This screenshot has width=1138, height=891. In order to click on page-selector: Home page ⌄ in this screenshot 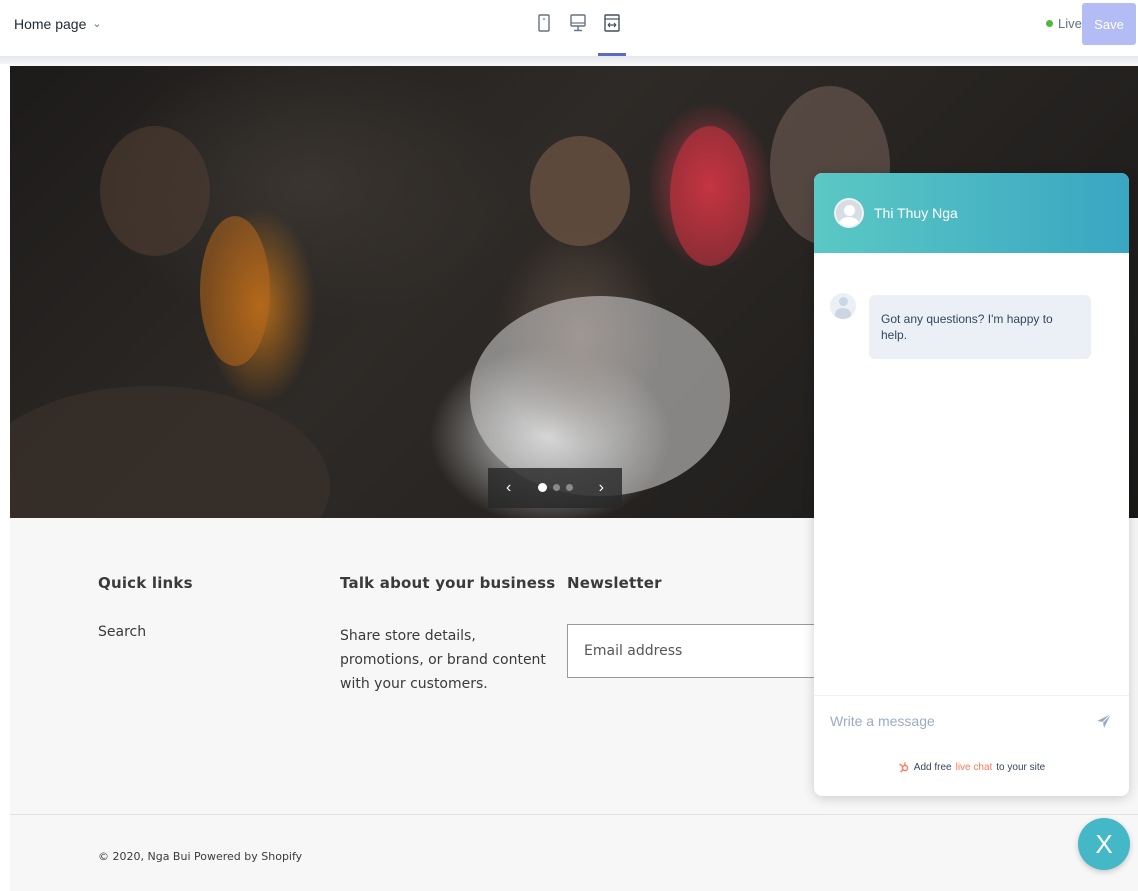, I will do `click(58, 24)`.